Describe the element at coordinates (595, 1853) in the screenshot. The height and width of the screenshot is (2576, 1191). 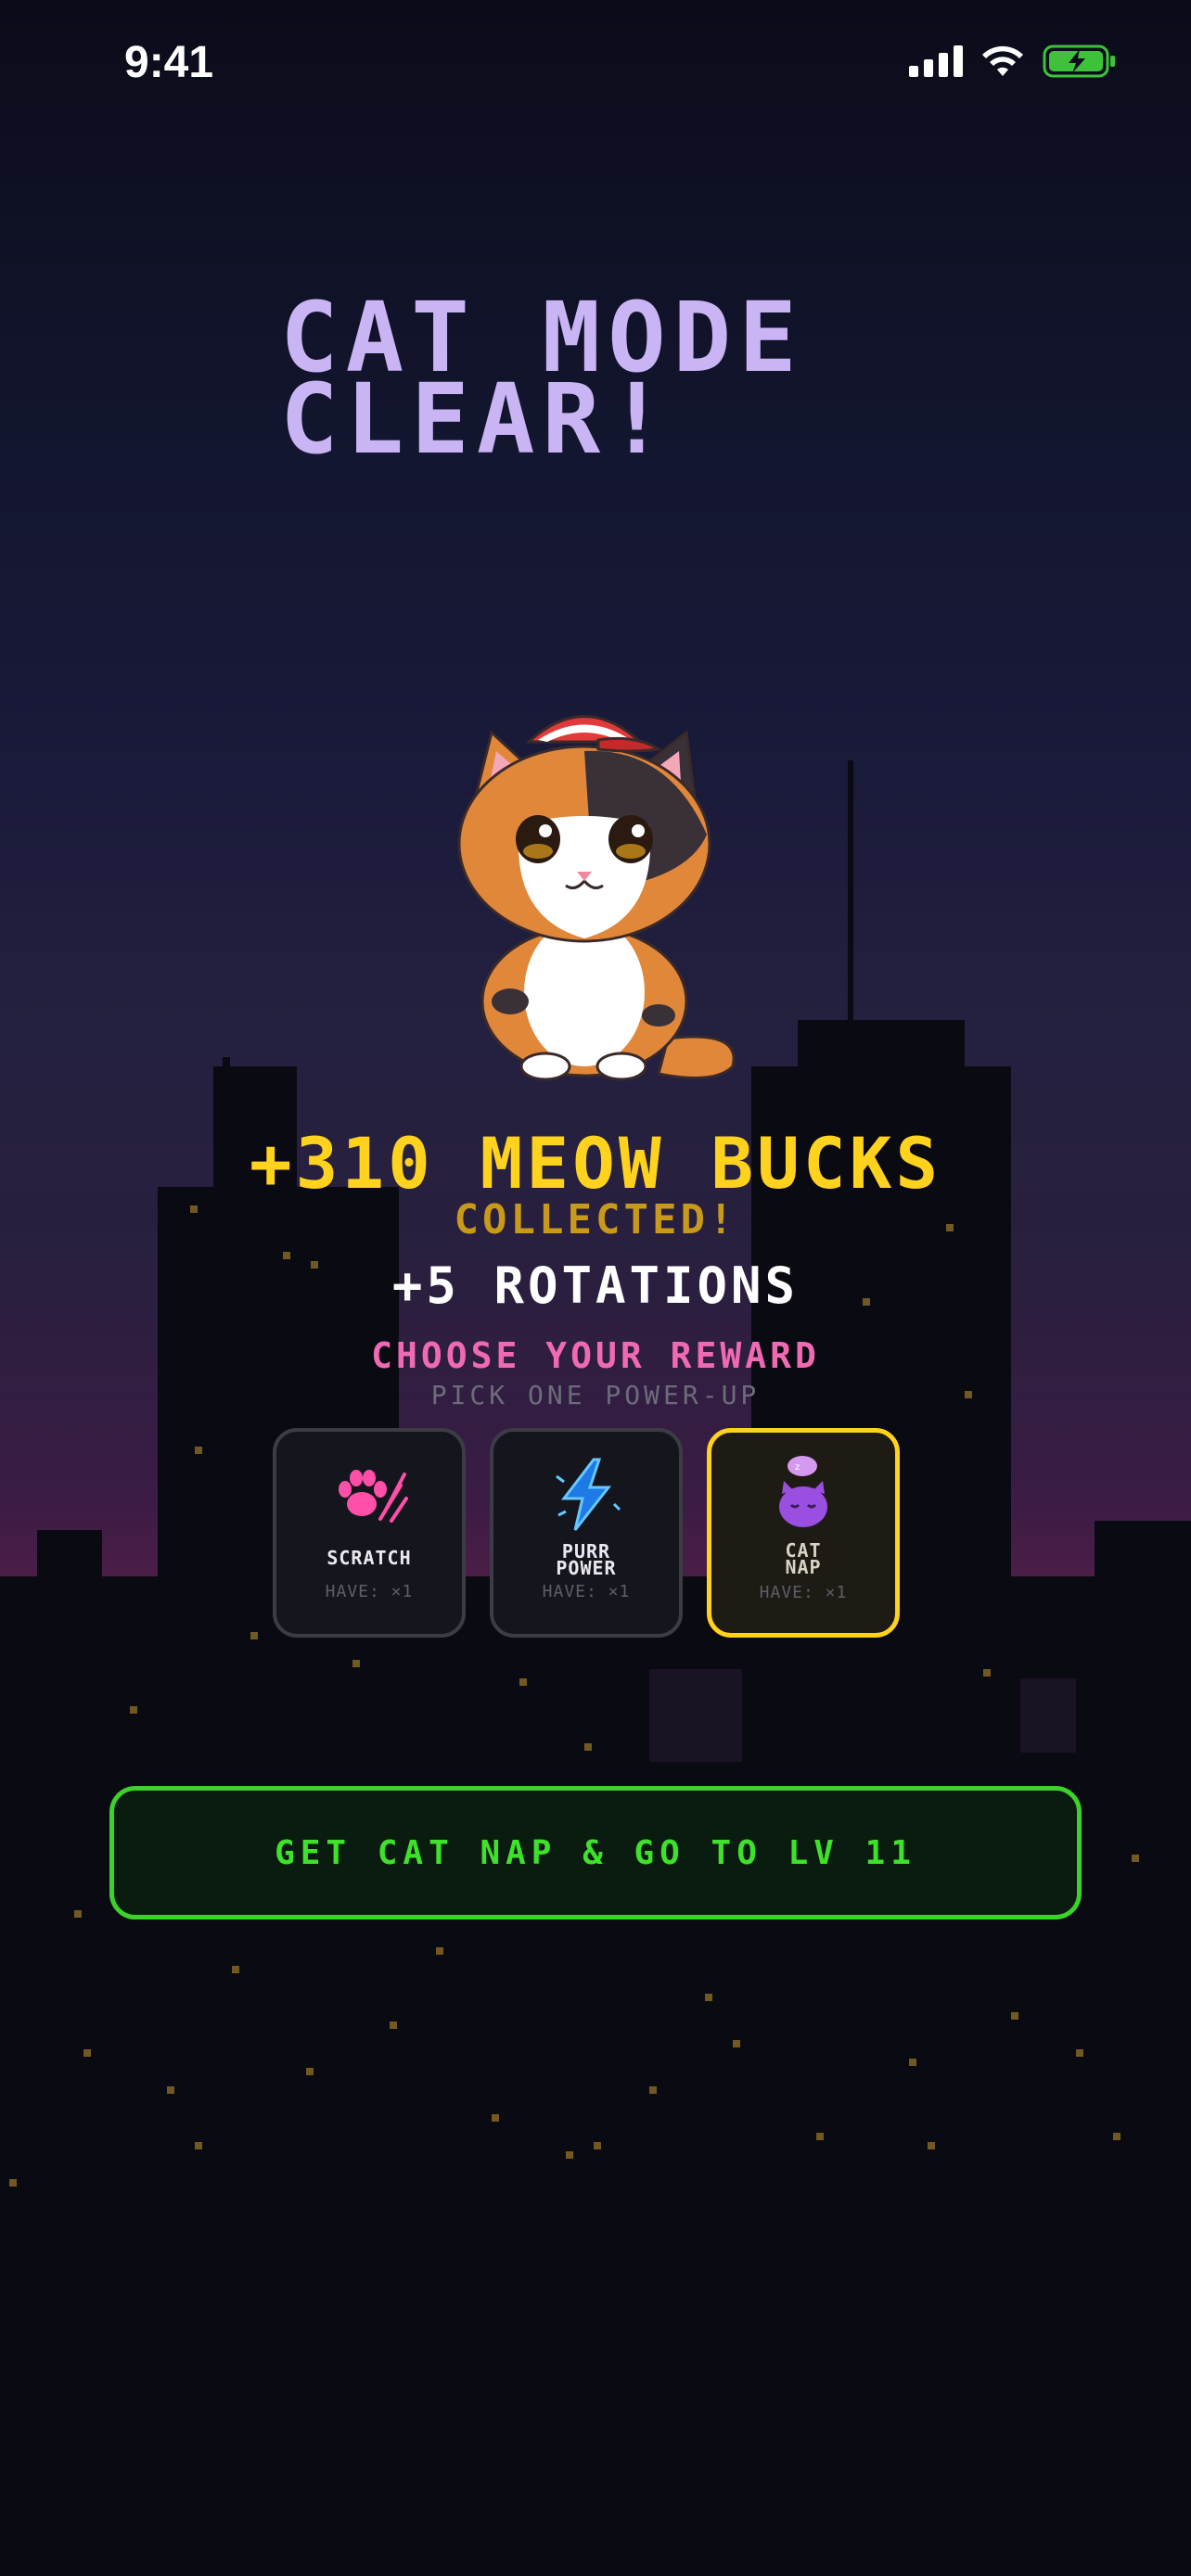
I see `continue-button: GET CAT NAP & GO TO LV 11` at that location.